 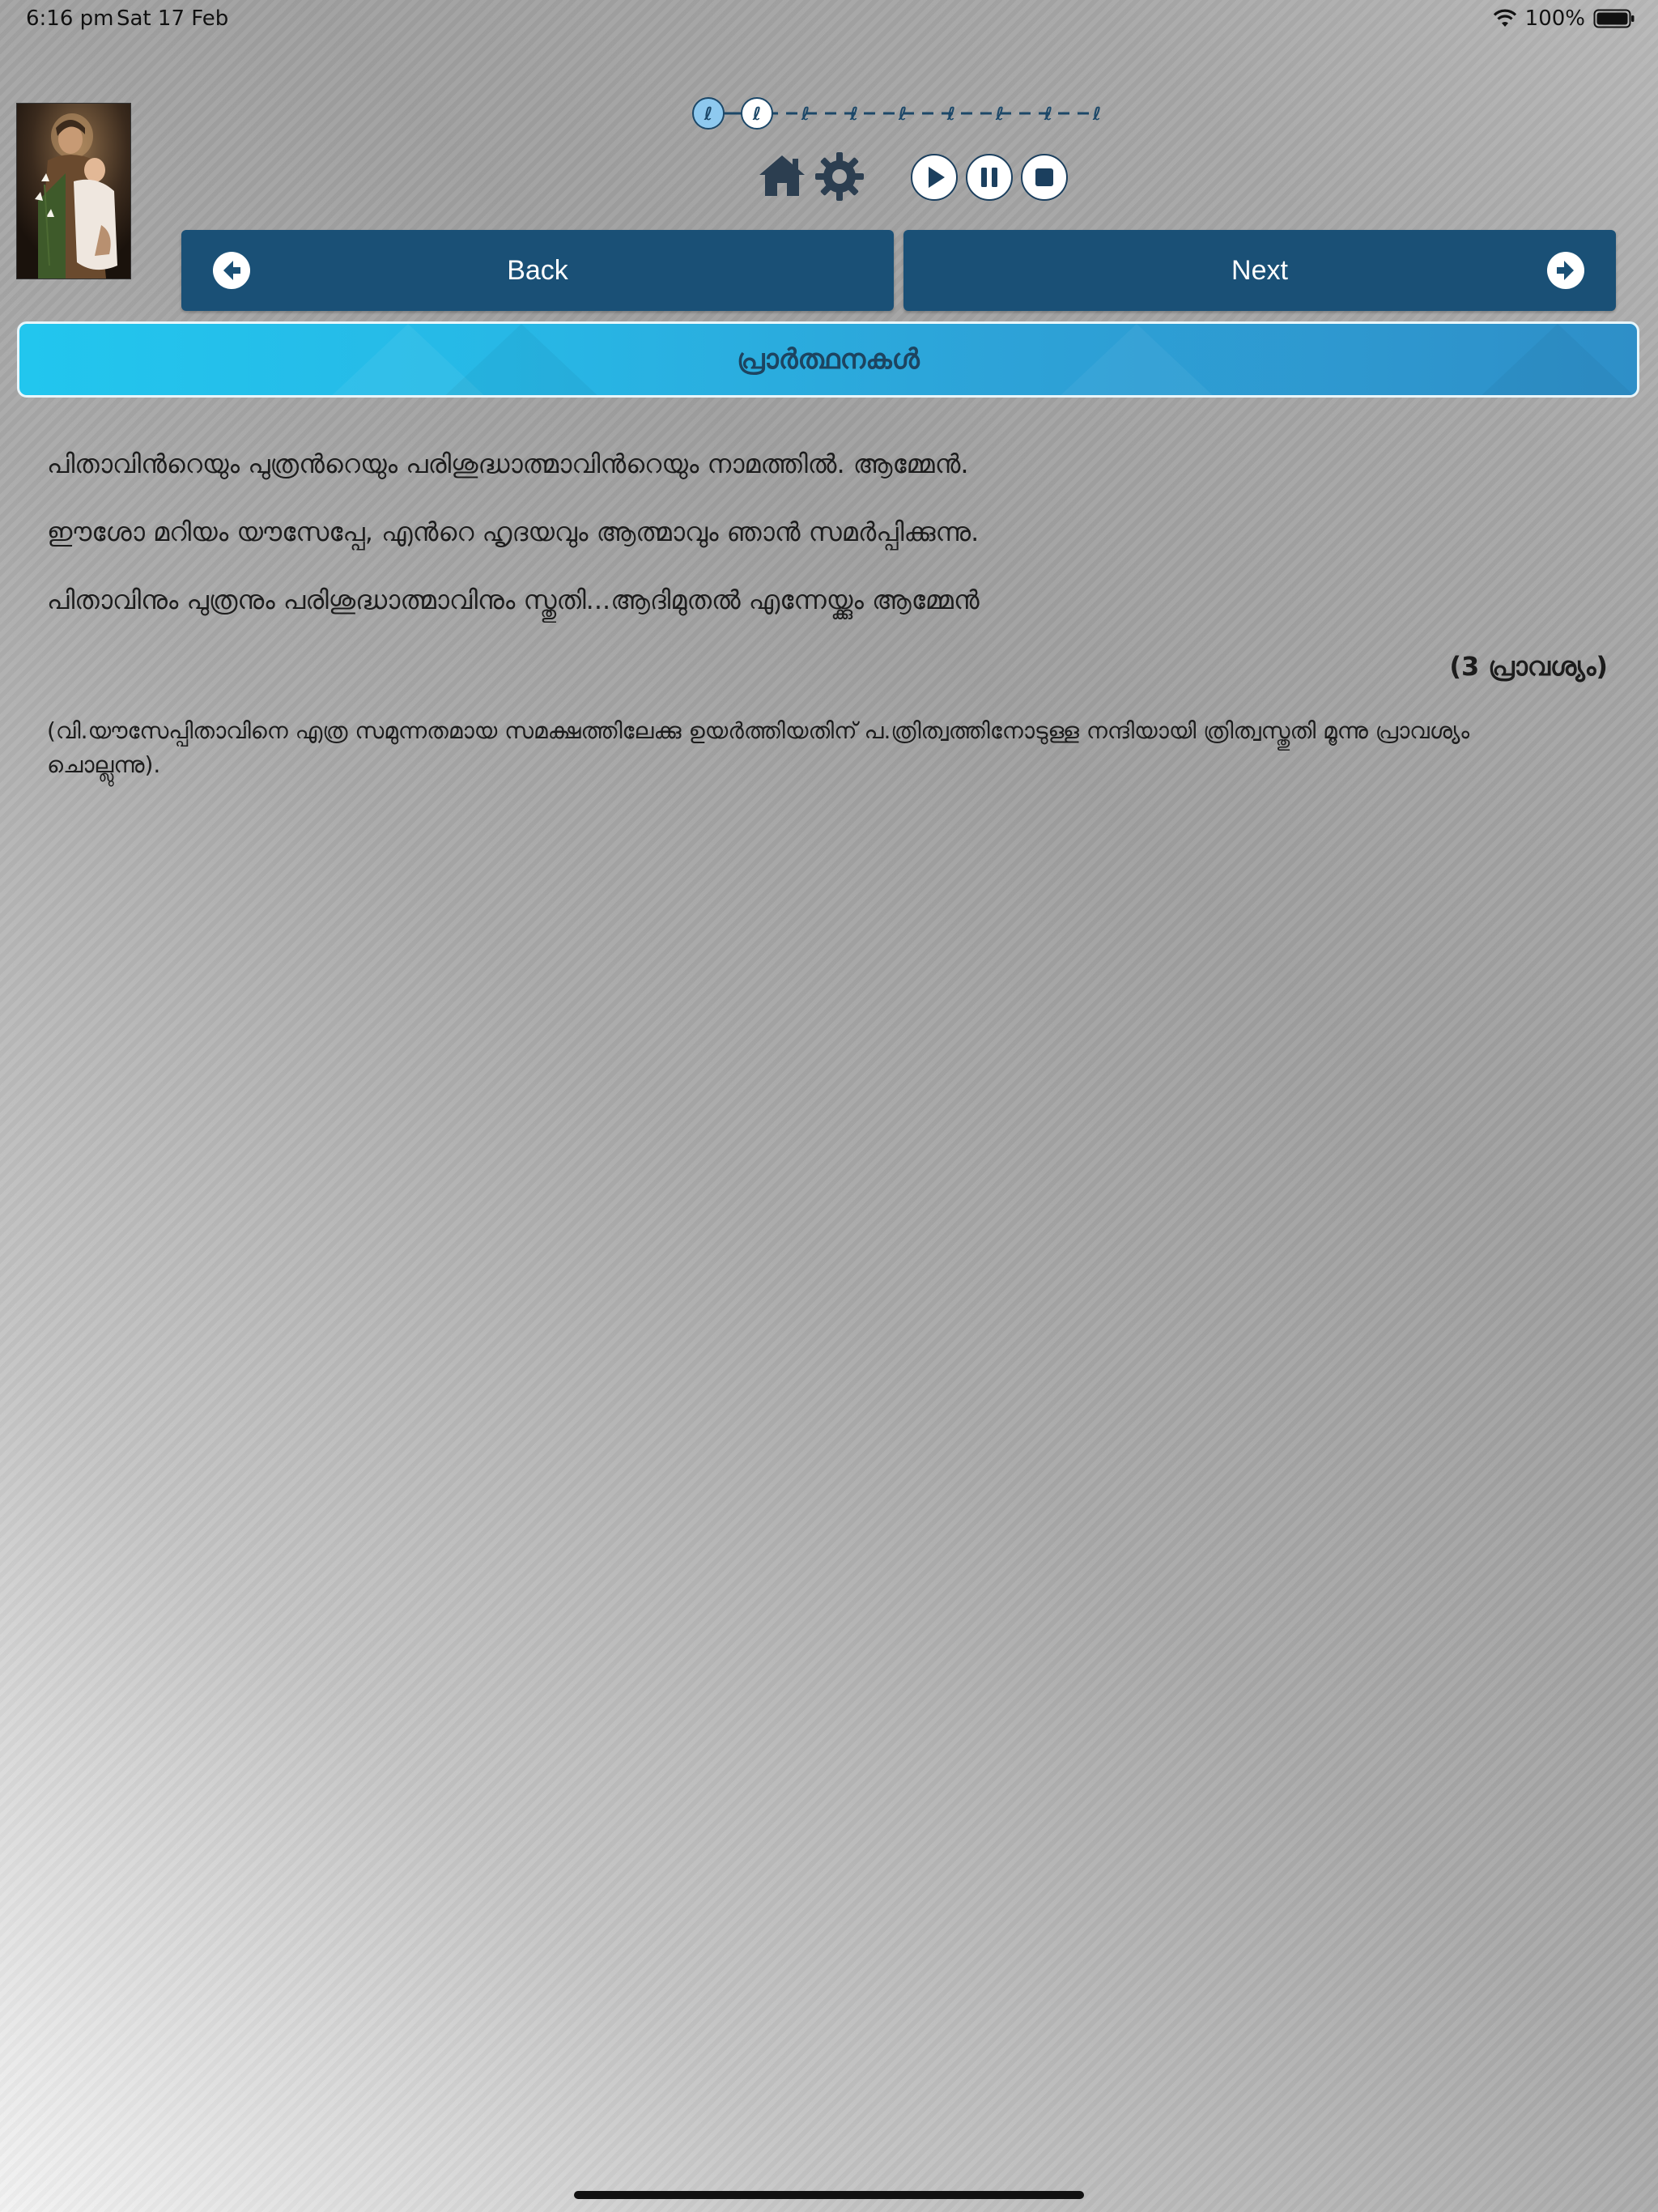 What do you see at coordinates (782, 176) in the screenshot?
I see `home-icon` at bounding box center [782, 176].